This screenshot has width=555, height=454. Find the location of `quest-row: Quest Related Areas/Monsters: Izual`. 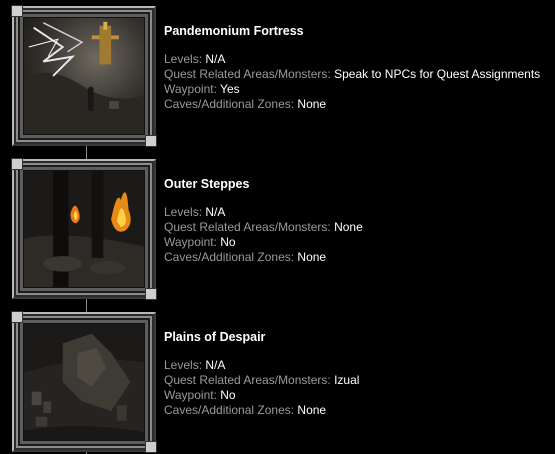

quest-row: Quest Related Areas/Monsters: Izual is located at coordinates (359, 380).